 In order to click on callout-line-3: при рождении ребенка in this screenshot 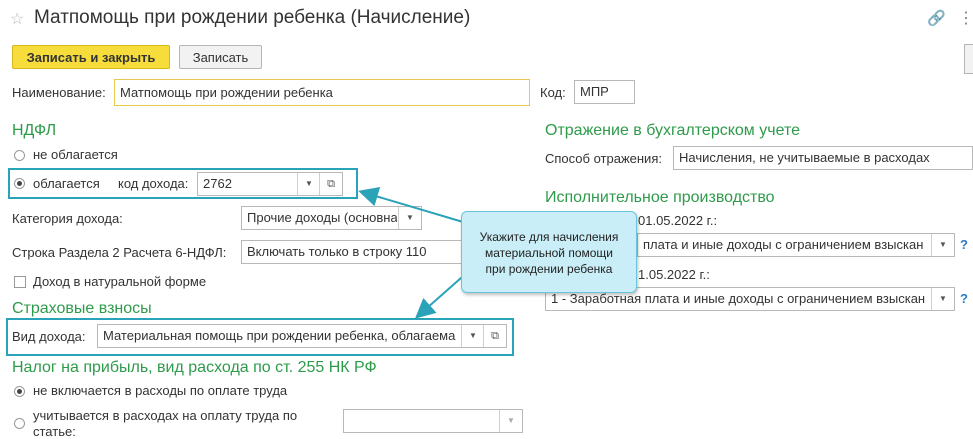, I will do `click(549, 269)`.